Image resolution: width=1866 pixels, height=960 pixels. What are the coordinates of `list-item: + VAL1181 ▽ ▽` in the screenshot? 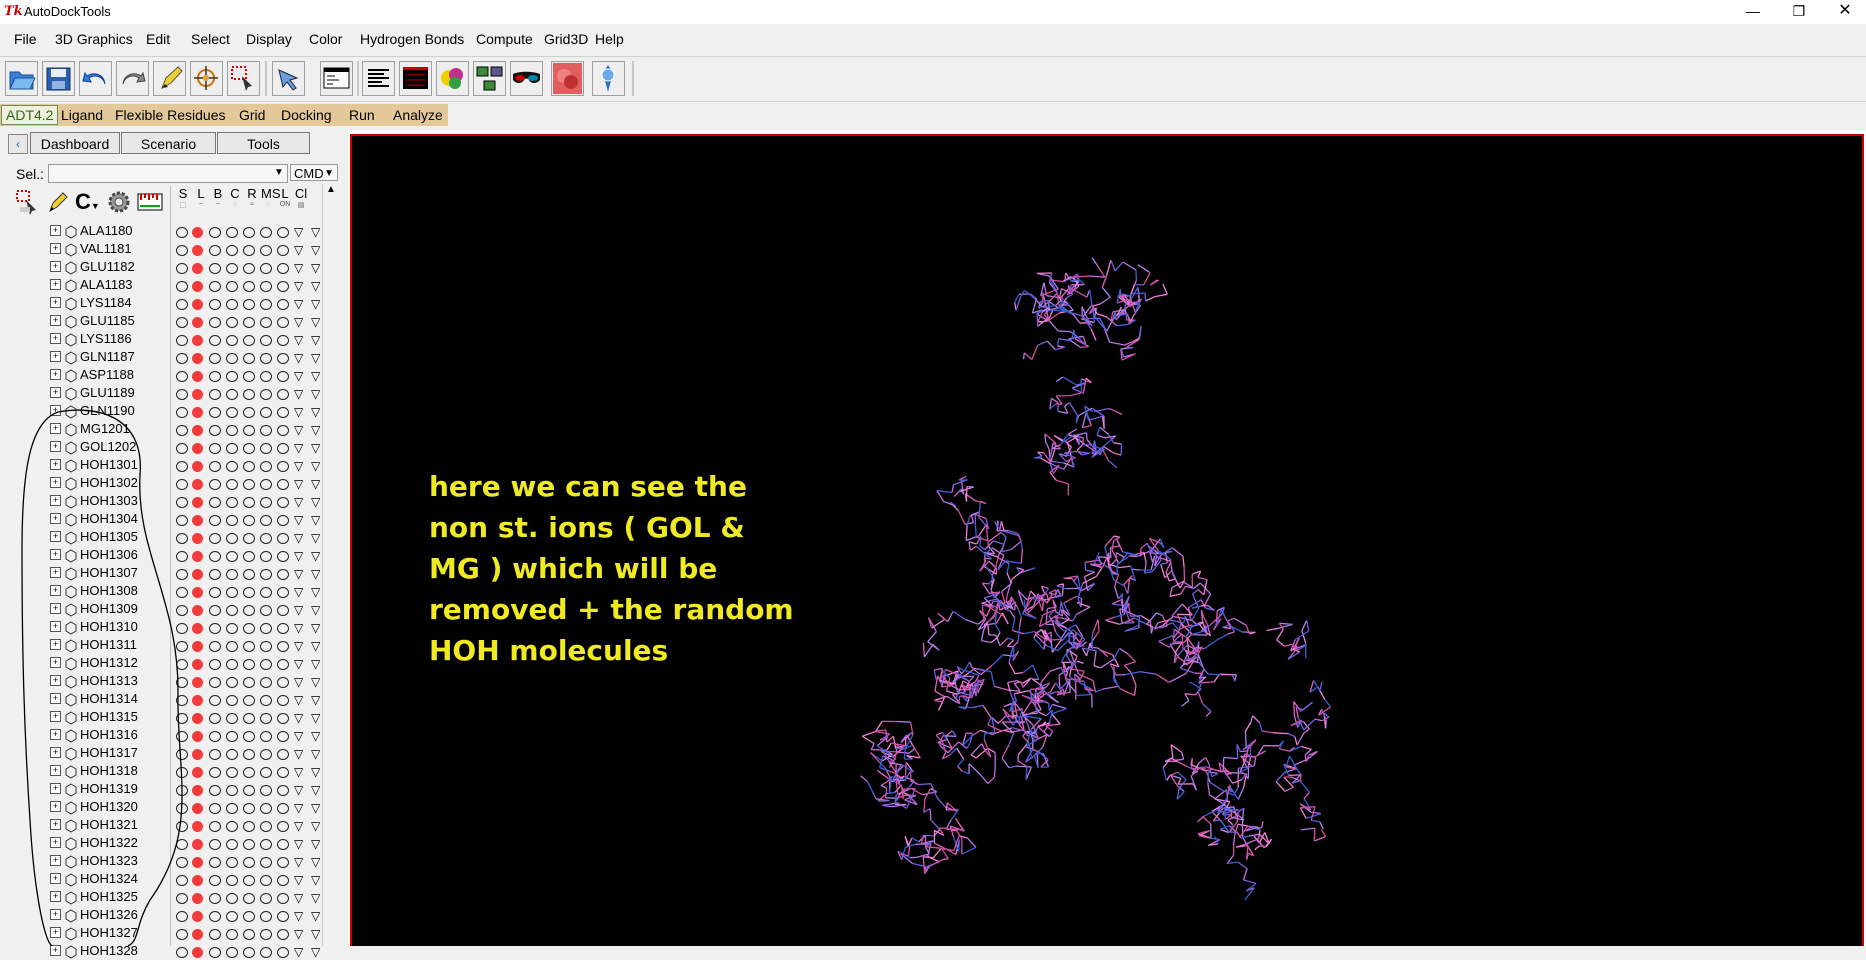 It's located at (160, 249).